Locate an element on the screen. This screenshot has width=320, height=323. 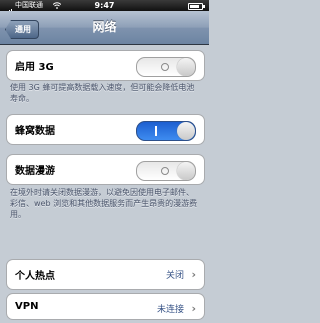
status-time: 9:47 is located at coordinates (104, 5).